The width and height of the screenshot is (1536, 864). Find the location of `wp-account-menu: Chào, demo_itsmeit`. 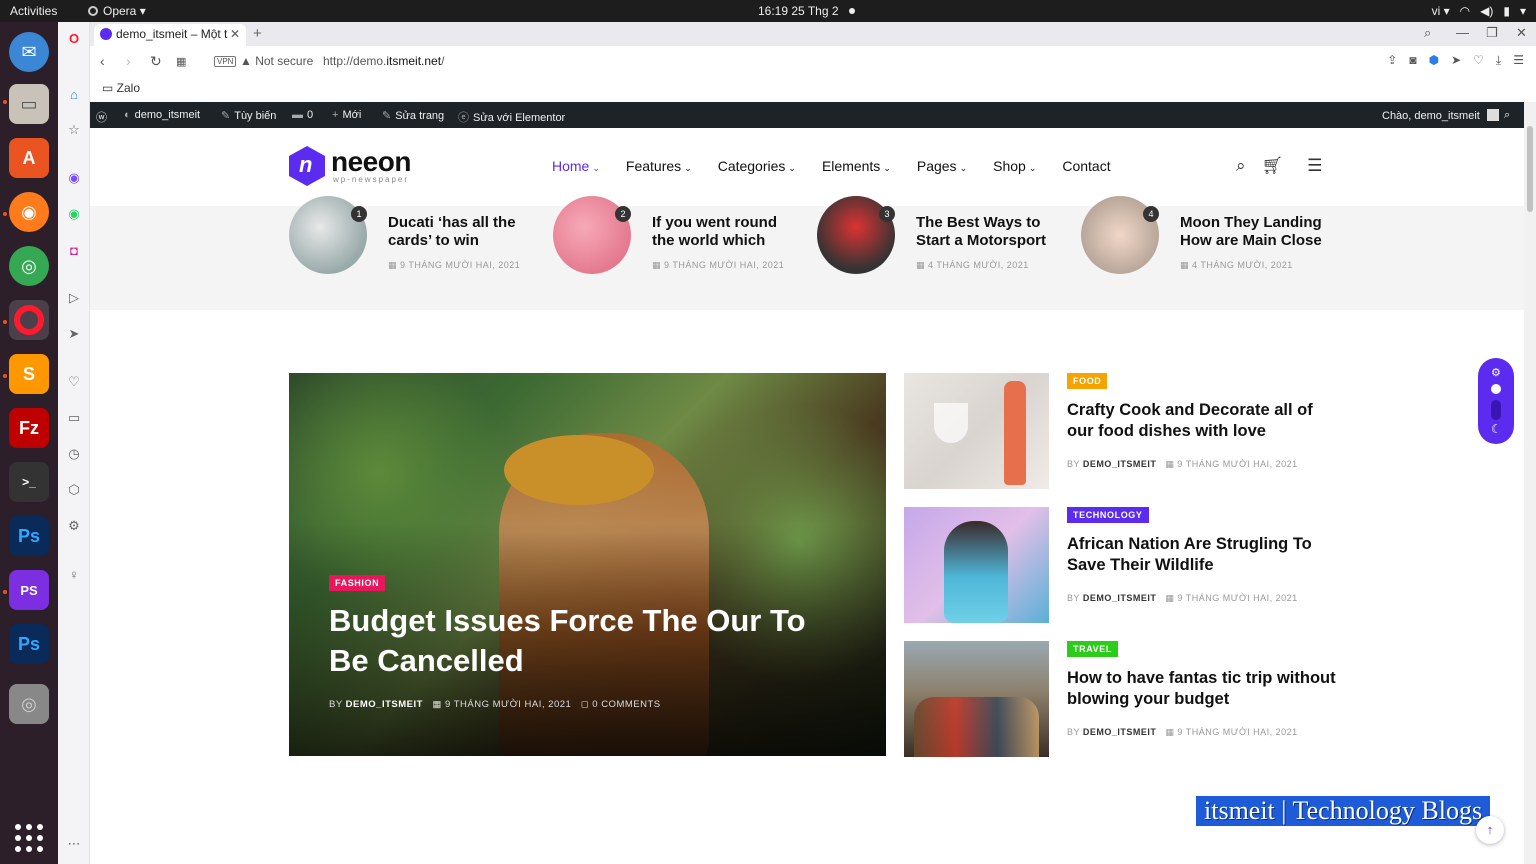

wp-account-menu: Chào, demo_itsmeit is located at coordinates (1440, 115).